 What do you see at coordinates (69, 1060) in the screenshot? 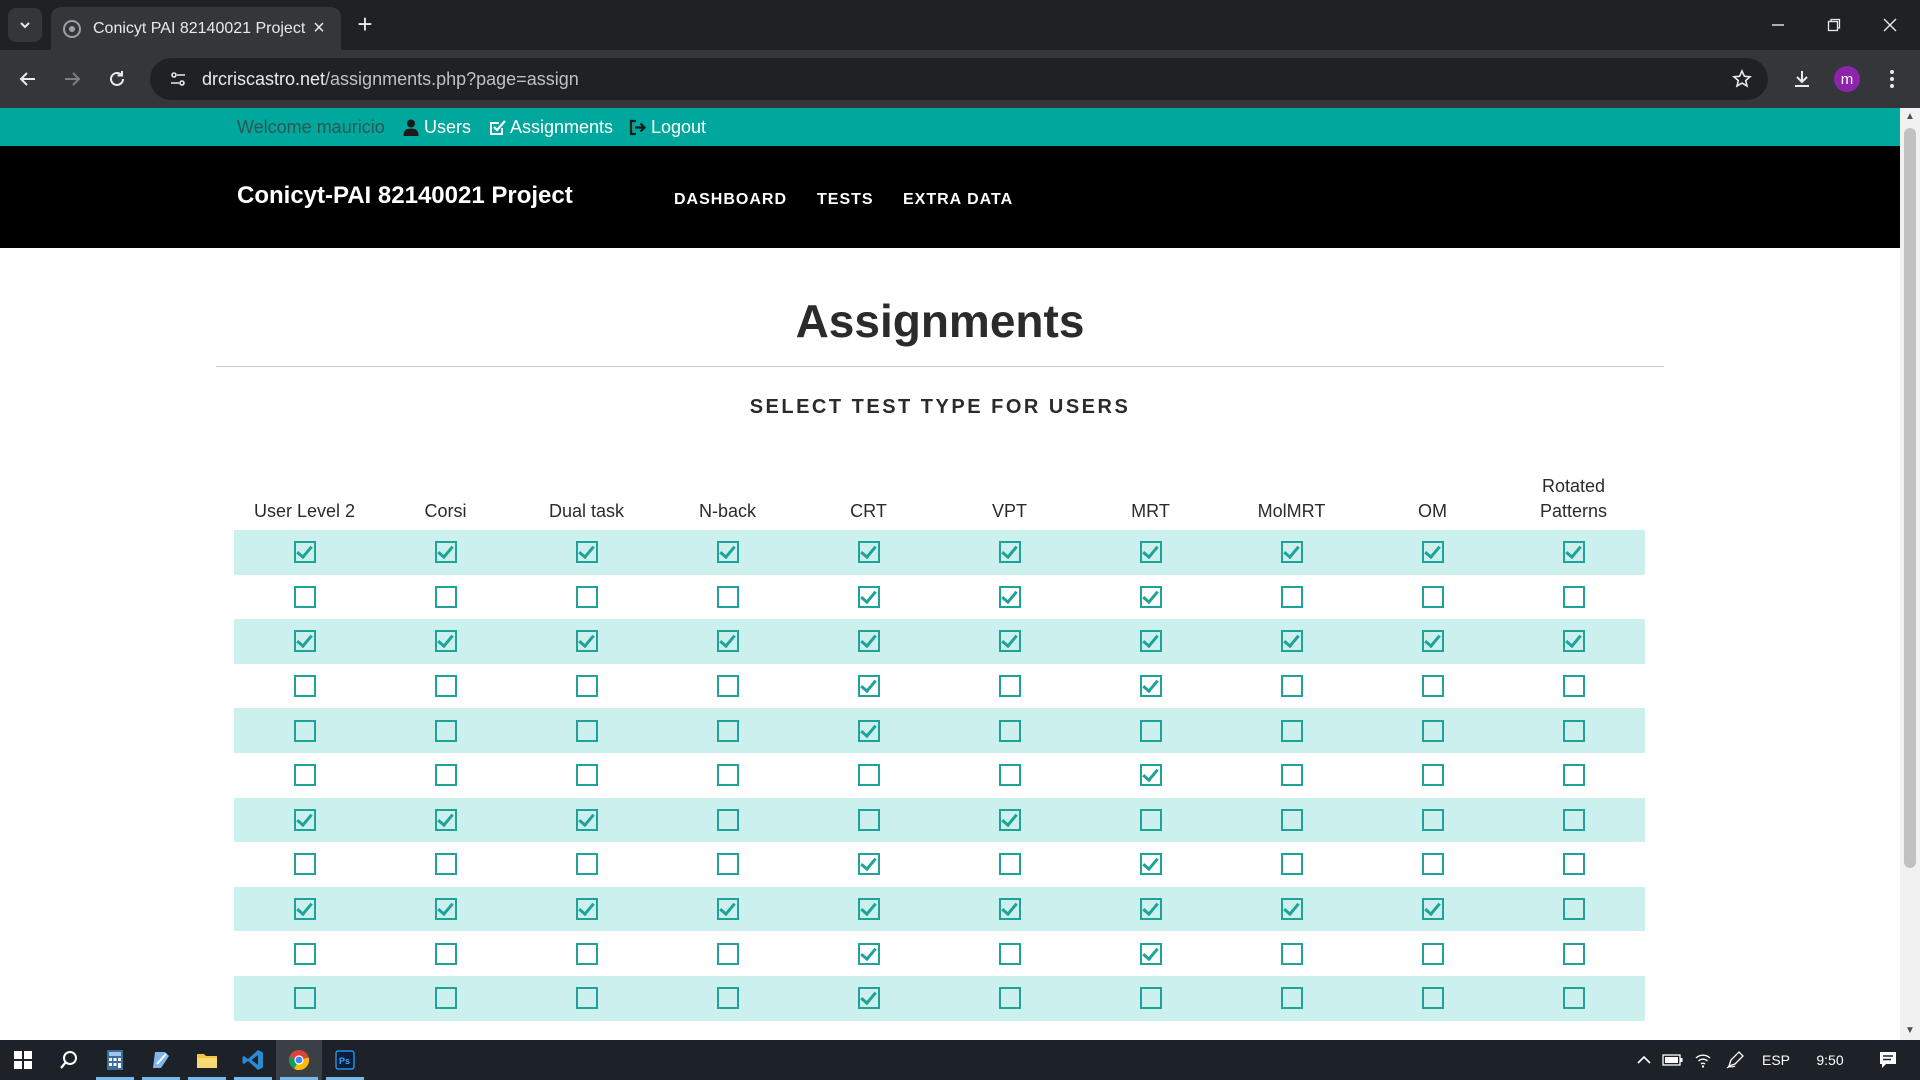
I see `search-button` at bounding box center [69, 1060].